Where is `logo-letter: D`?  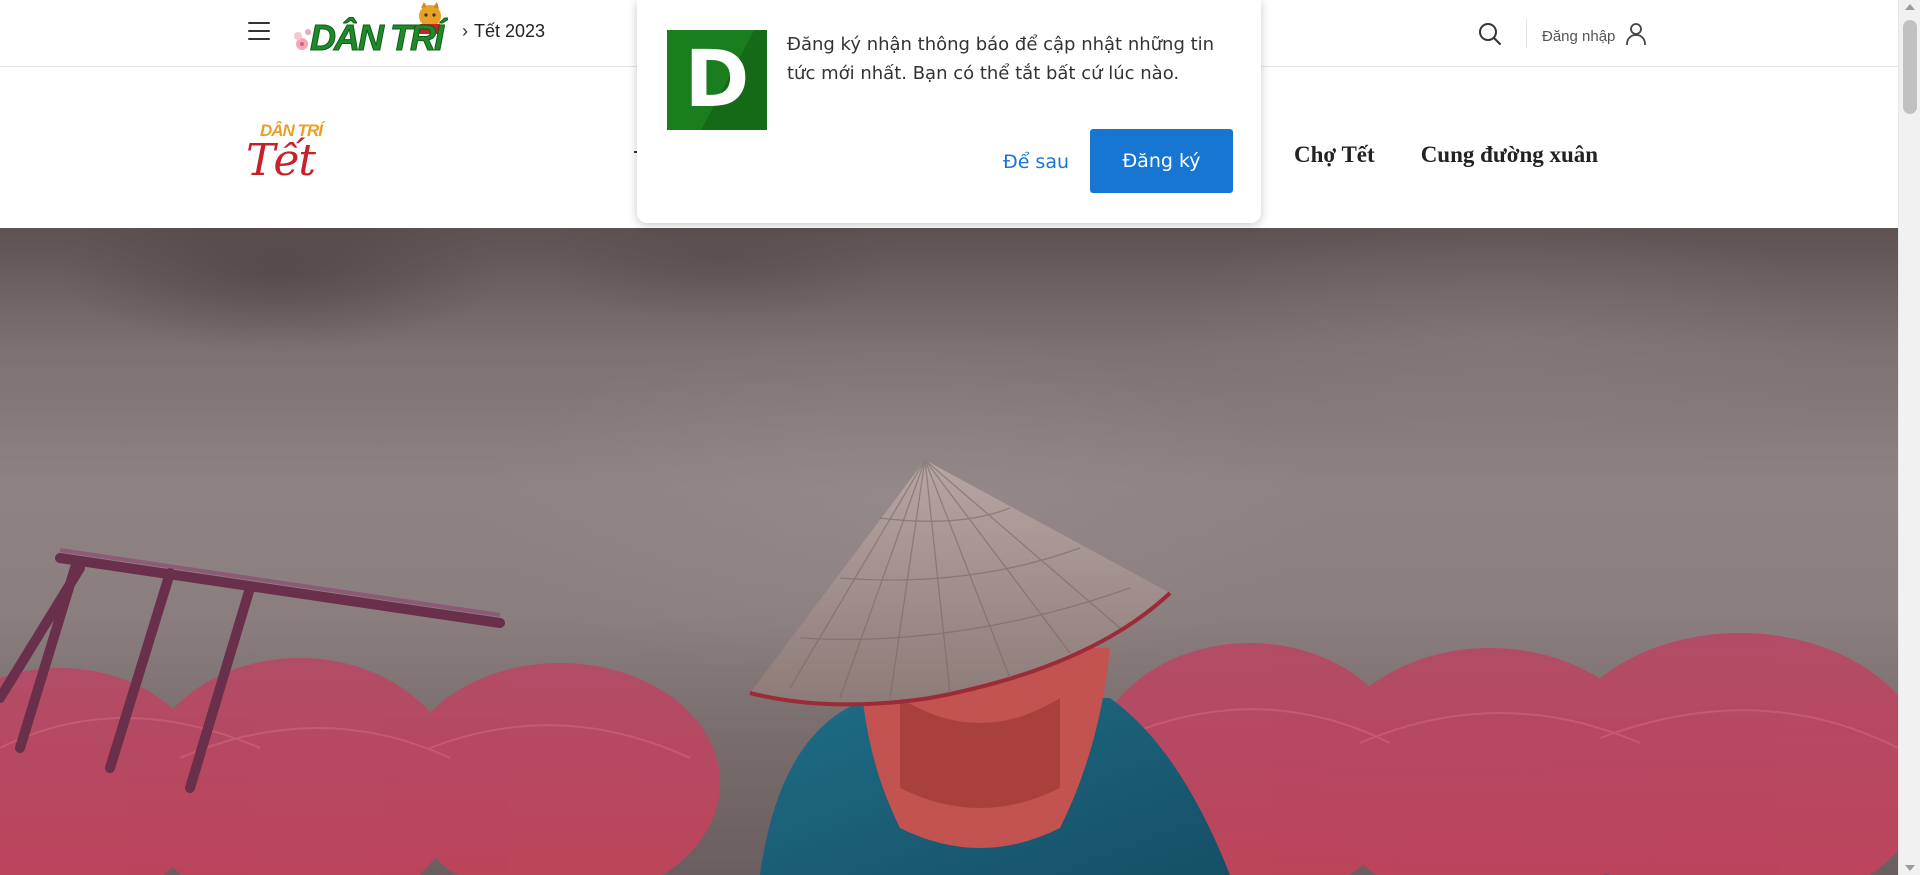 logo-letter: D is located at coordinates (717, 80).